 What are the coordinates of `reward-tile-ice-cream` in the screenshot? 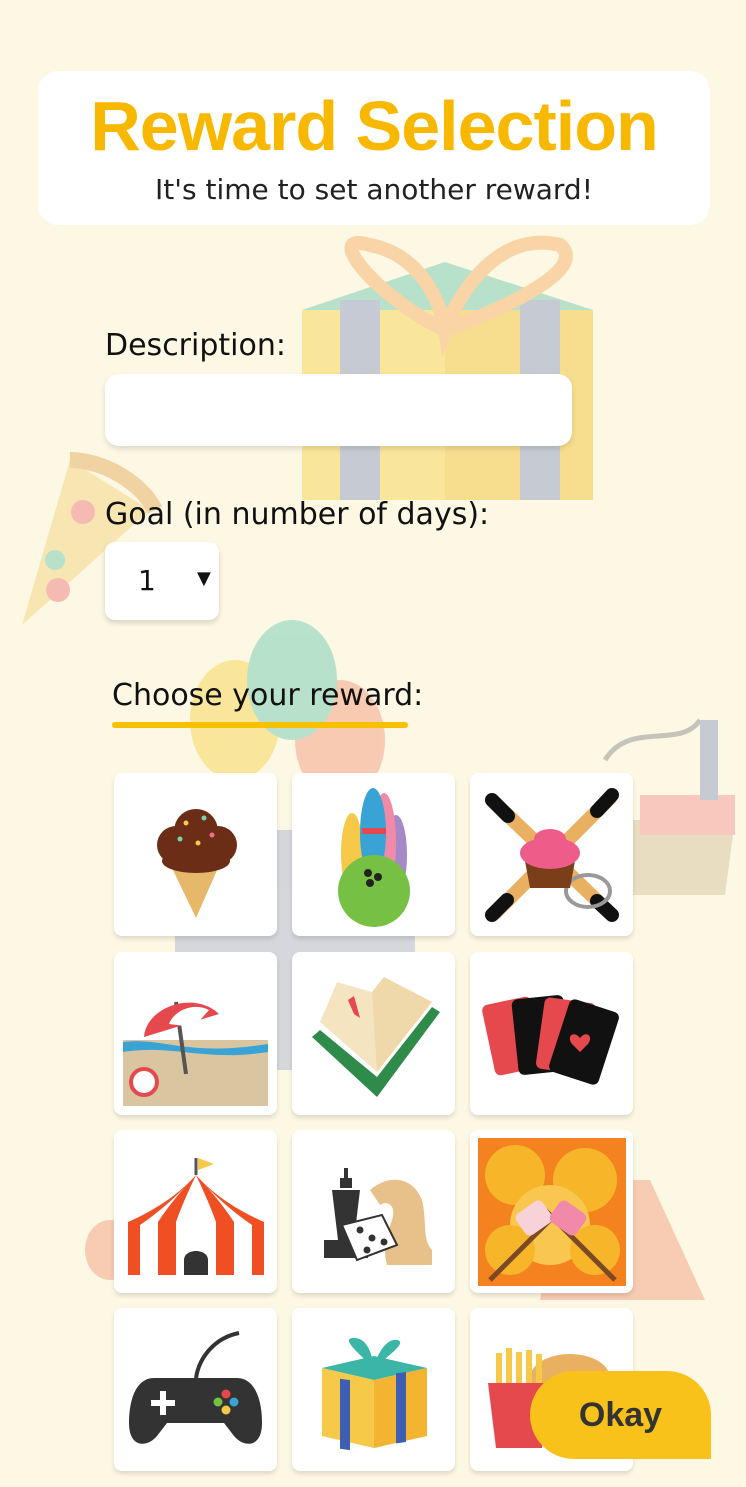 It's located at (195, 854).